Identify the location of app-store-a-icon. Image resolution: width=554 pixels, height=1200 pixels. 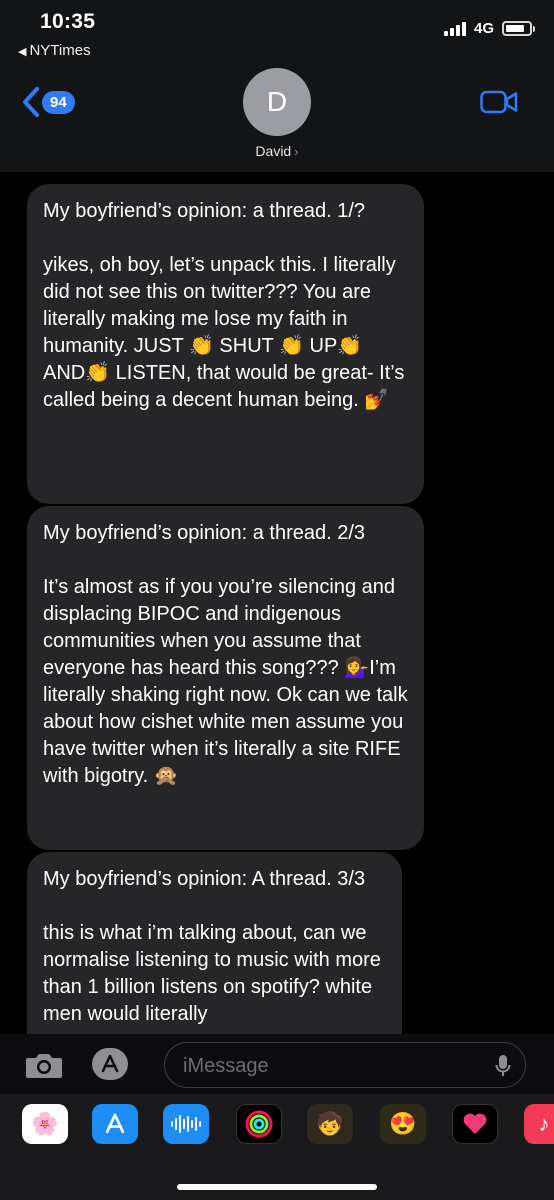
(110, 1063).